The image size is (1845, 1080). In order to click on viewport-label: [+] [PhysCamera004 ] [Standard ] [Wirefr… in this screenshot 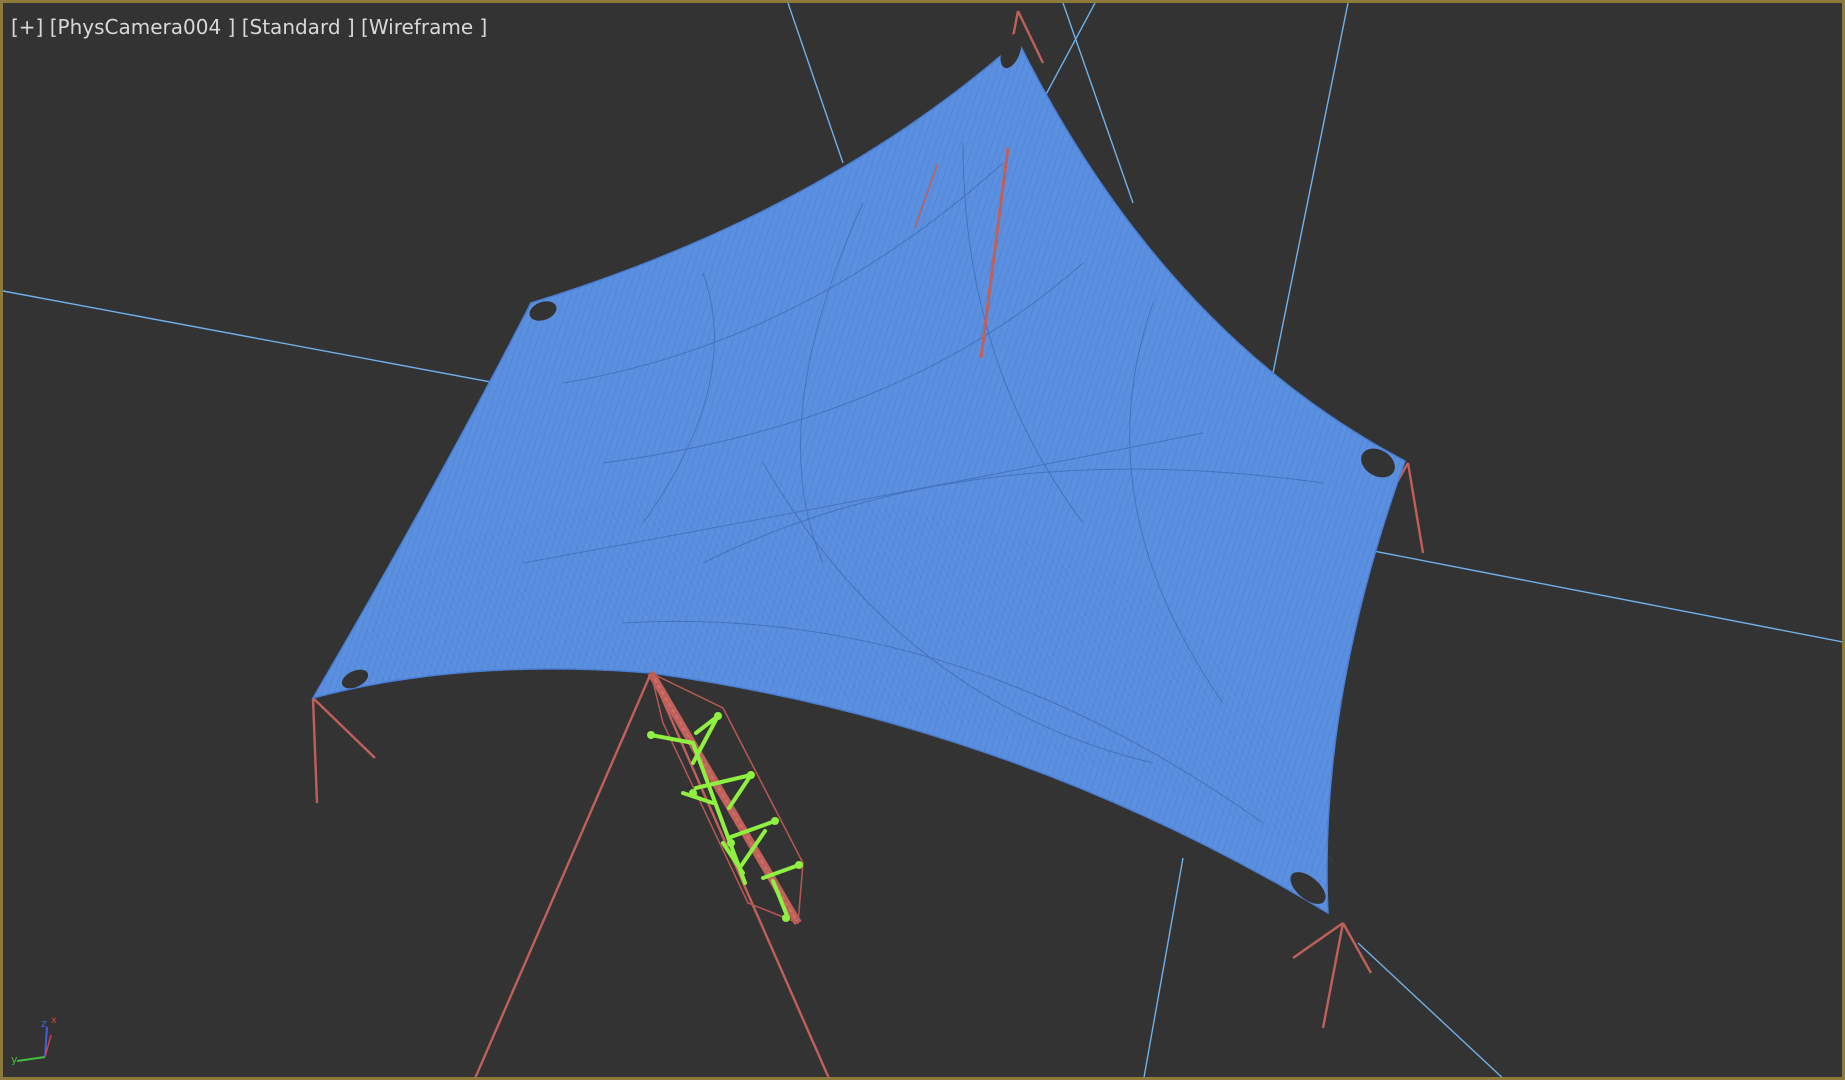, I will do `click(249, 27)`.